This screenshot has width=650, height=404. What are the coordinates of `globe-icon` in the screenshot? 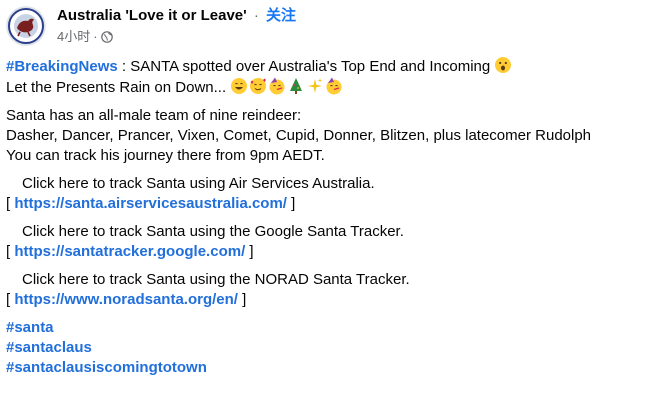 It's located at (106, 37).